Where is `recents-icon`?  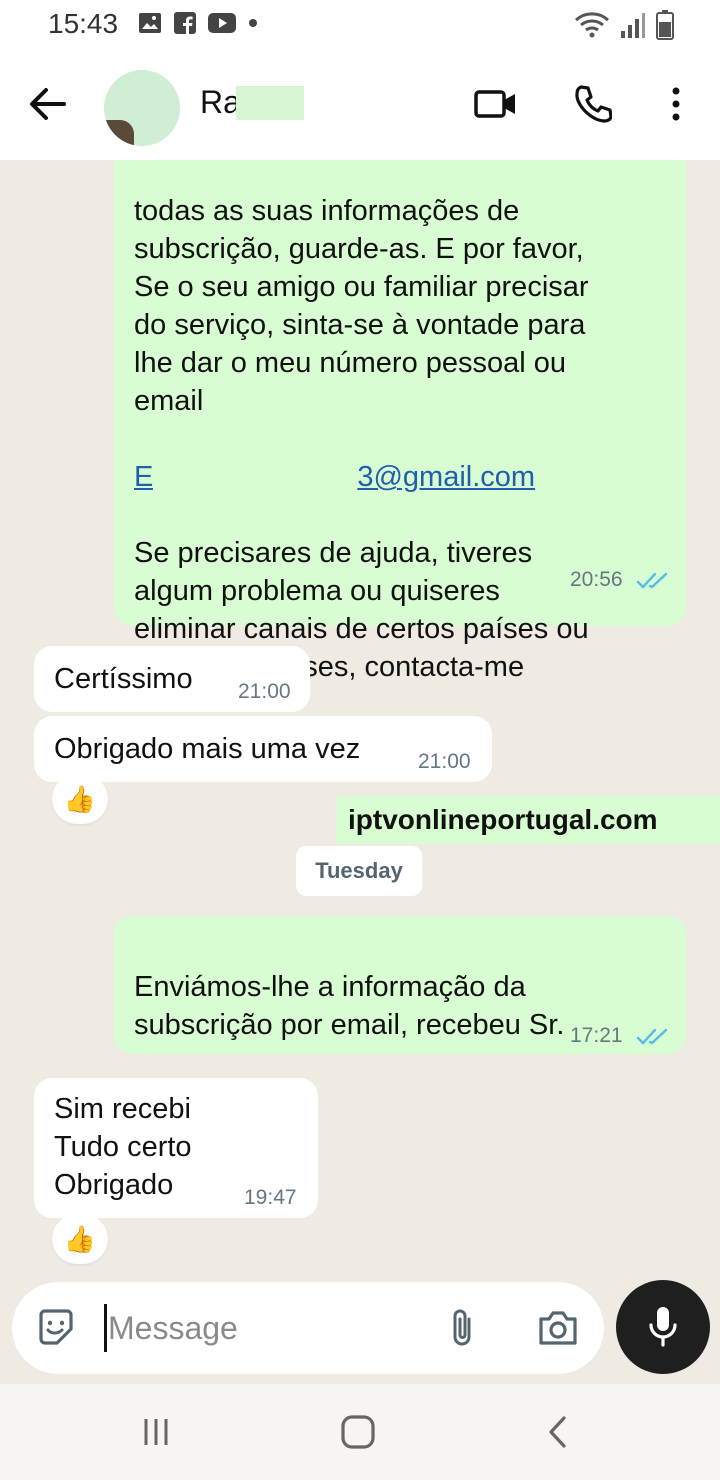 recents-icon is located at coordinates (156, 1432).